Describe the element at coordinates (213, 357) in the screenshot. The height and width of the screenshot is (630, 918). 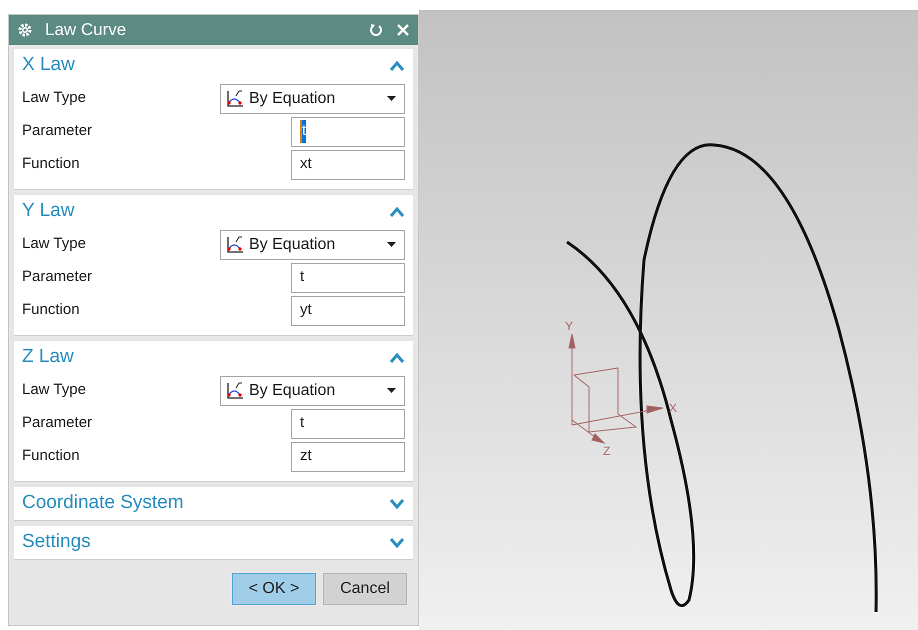
I see `section-header: Z Law` at that location.